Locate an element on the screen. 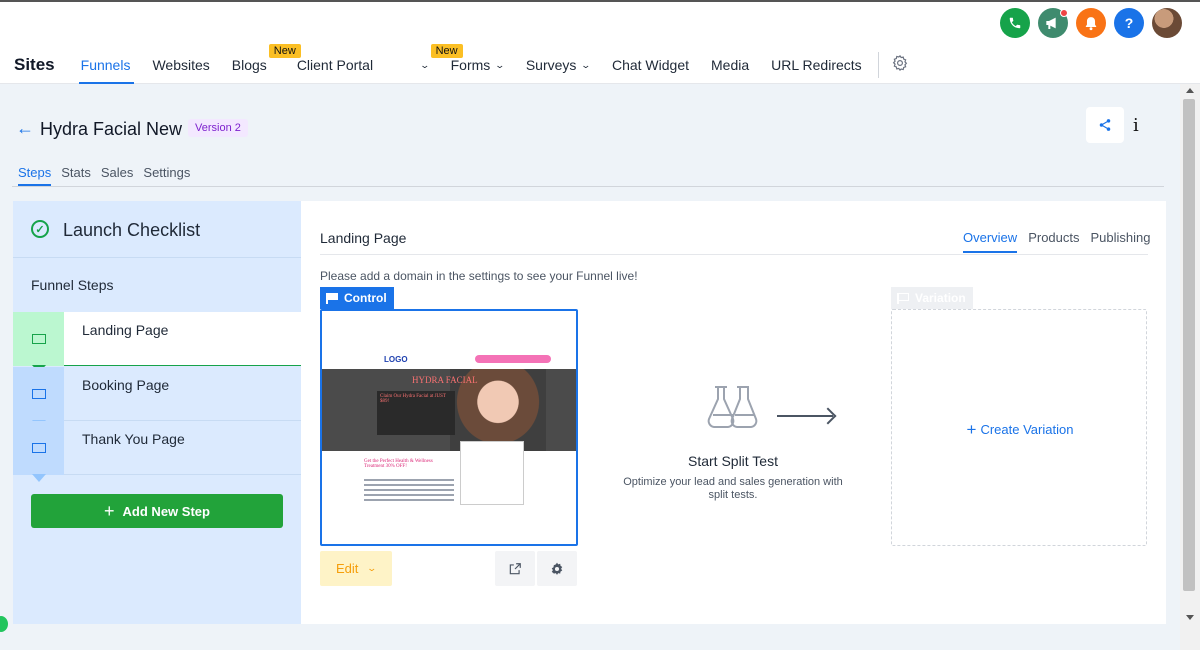  funnel-subtabs: Steps Stats Sales Settings is located at coordinates (104, 175).